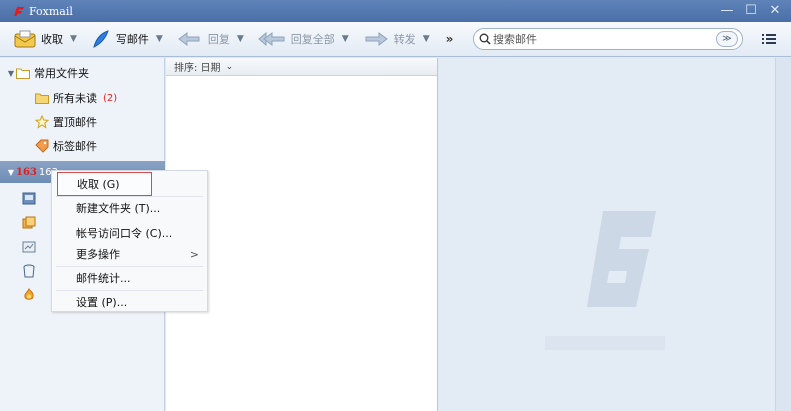 Image resolution: width=791 pixels, height=411 pixels. What do you see at coordinates (727, 10) in the screenshot?
I see `minimize-icon: —` at bounding box center [727, 10].